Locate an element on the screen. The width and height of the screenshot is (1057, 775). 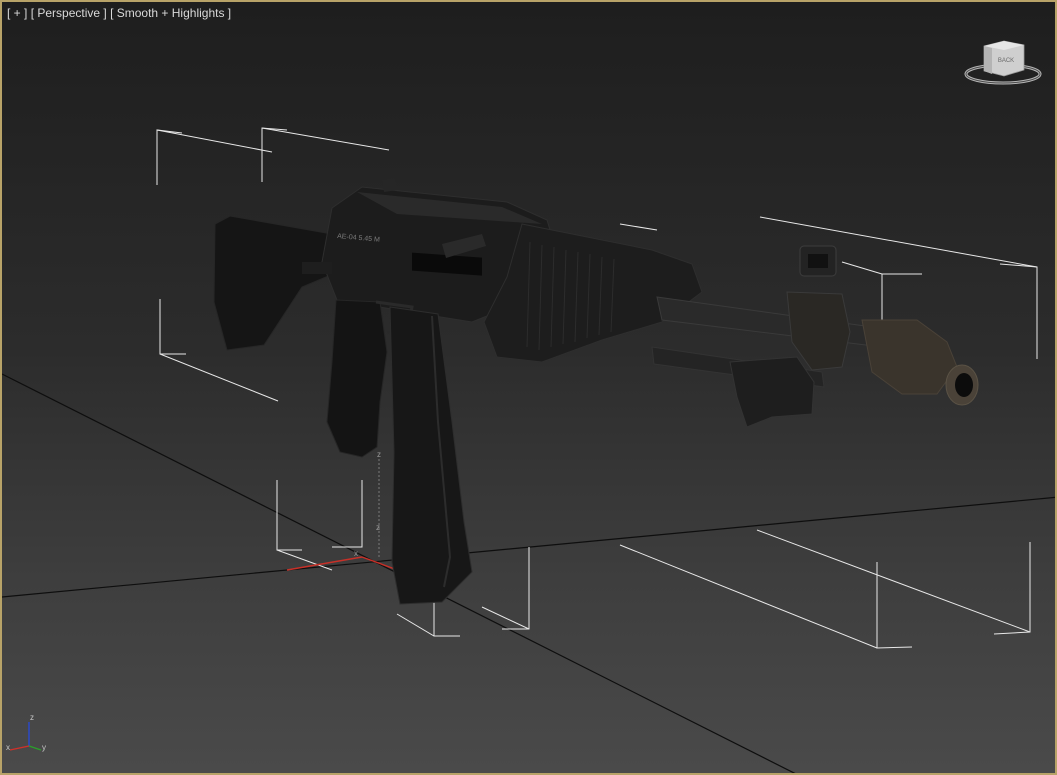
gizmo-x-label: x is located at coordinates (356, 553).